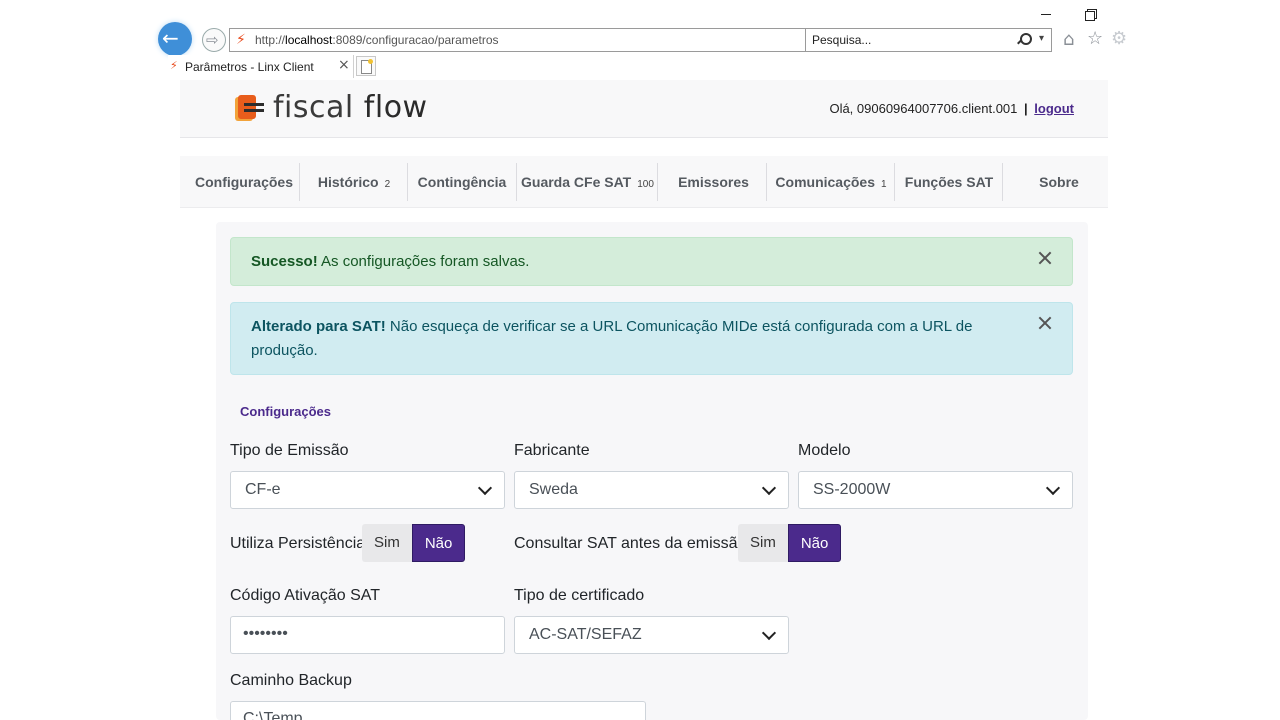  I want to click on back-button, so click(175, 39).